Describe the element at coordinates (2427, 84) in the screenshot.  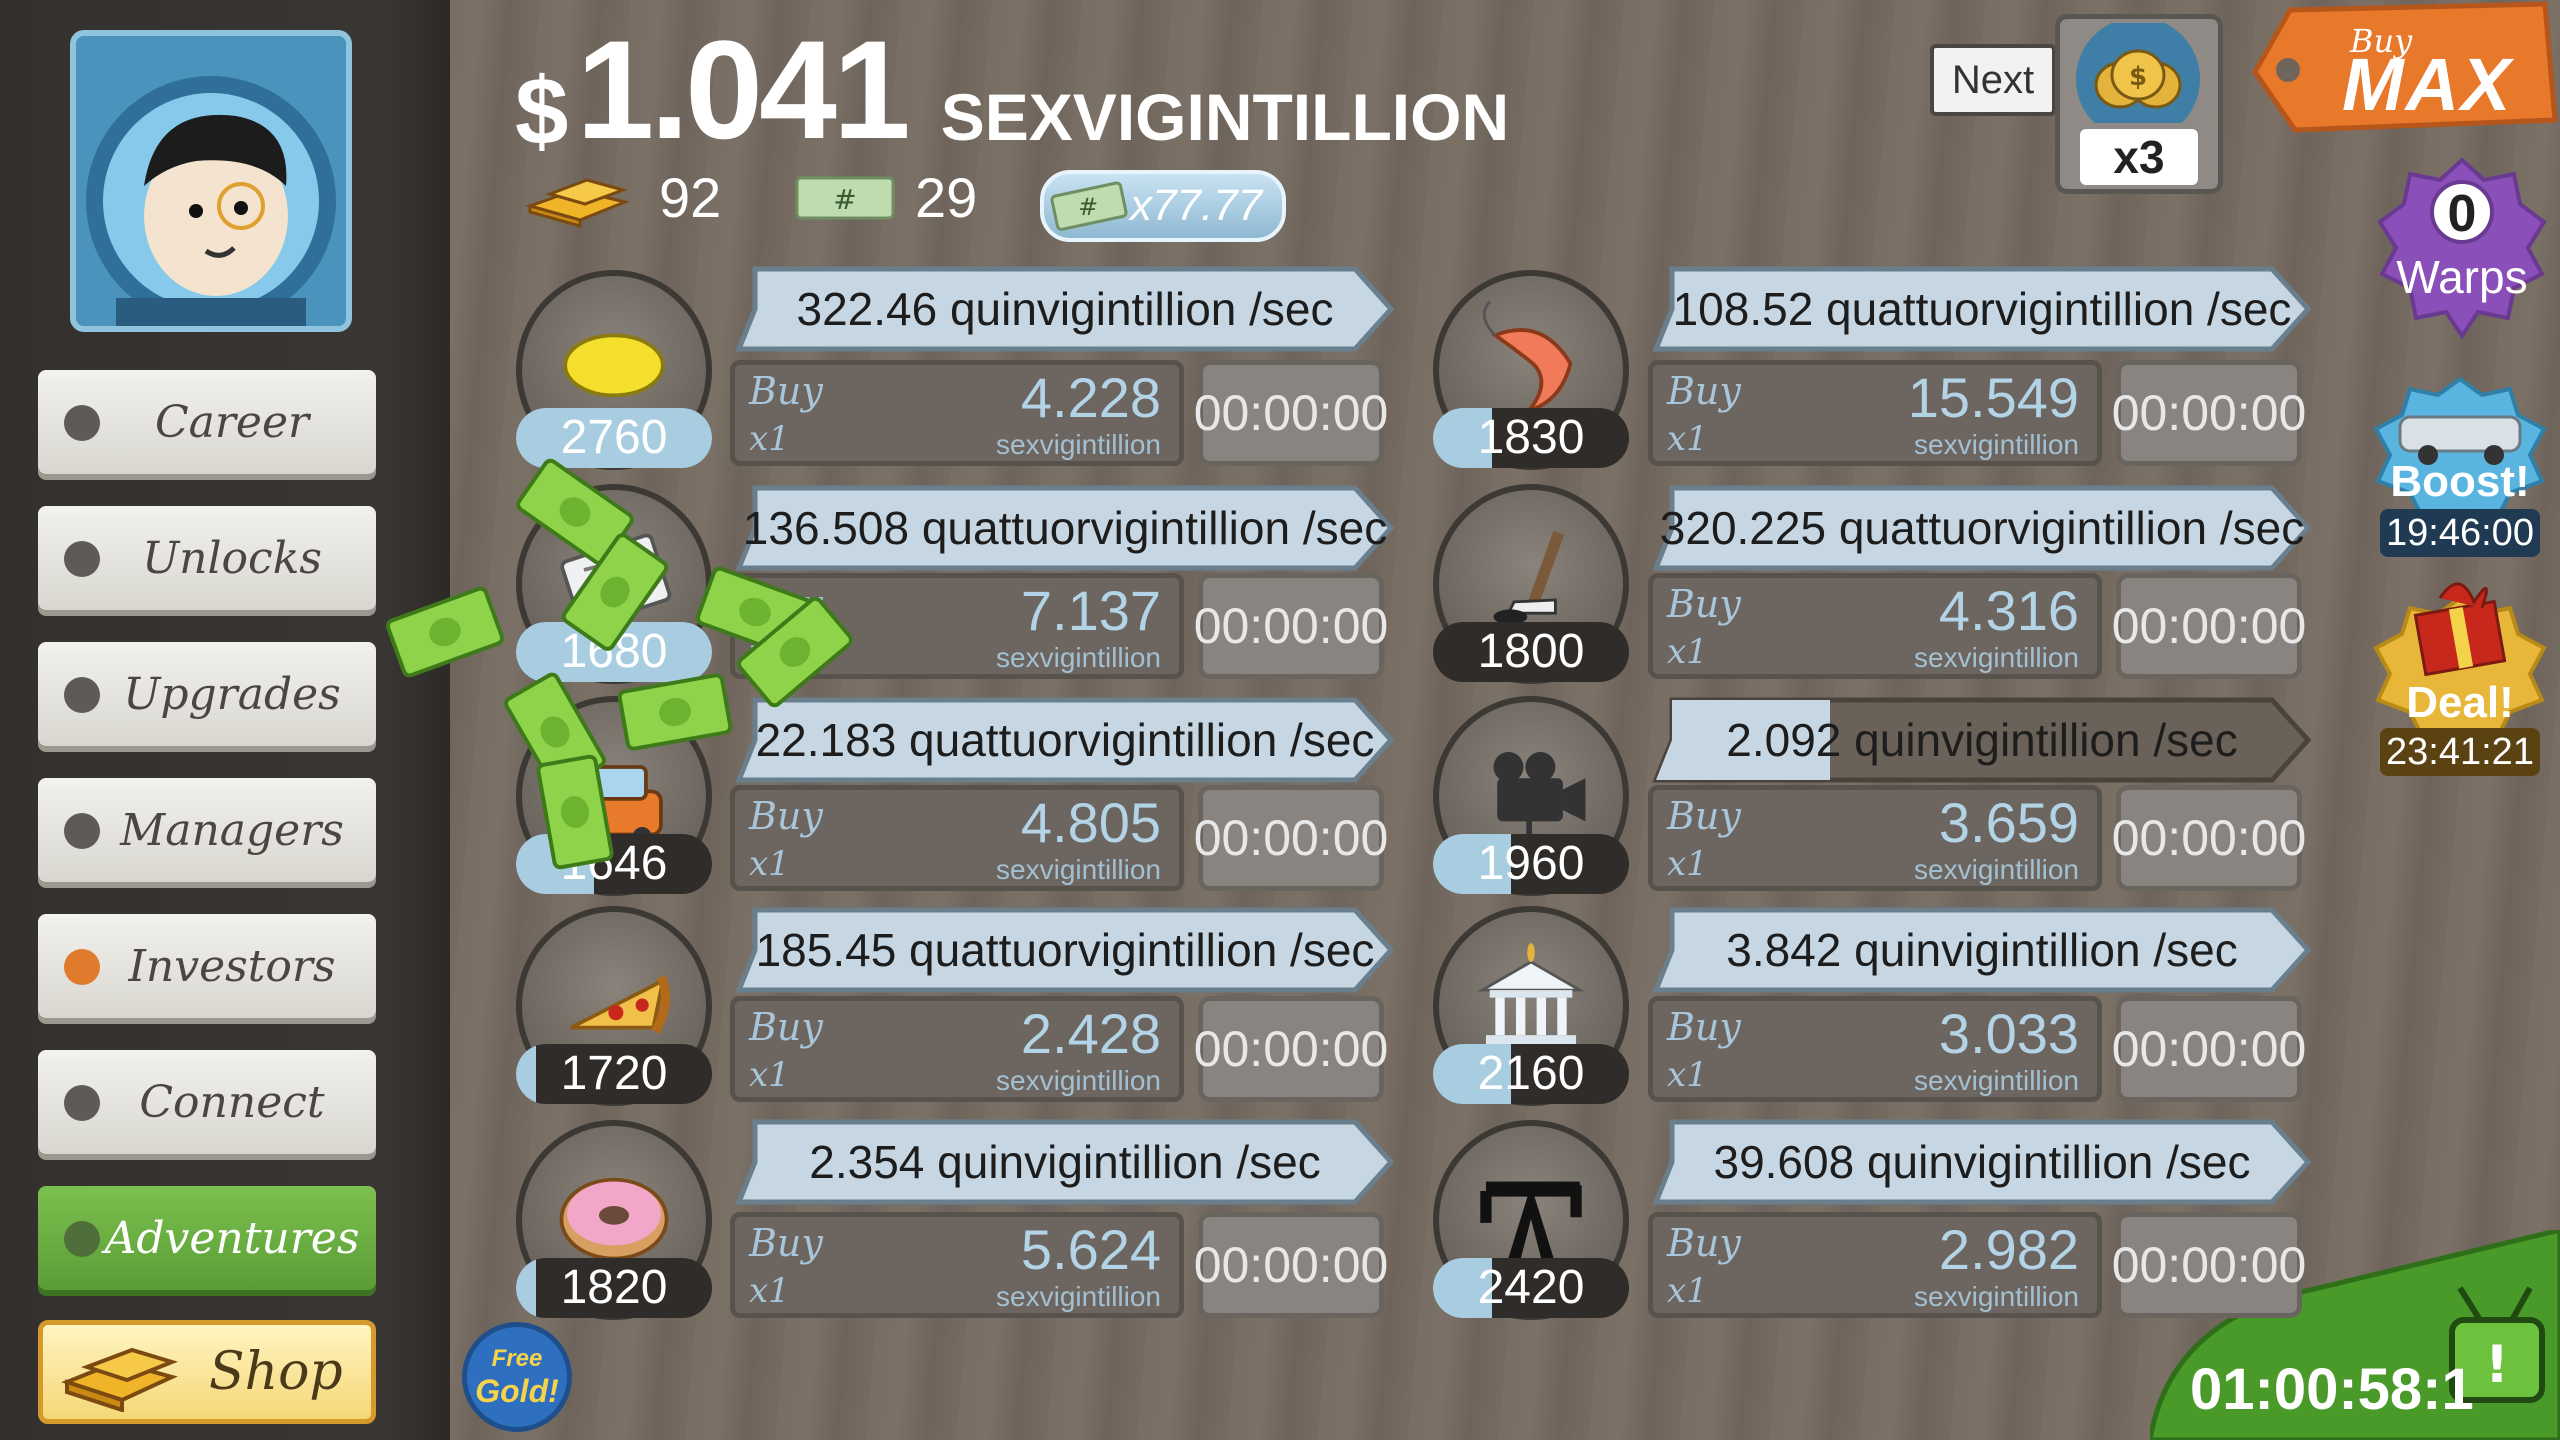
I see `buy-max-label: MAX` at that location.